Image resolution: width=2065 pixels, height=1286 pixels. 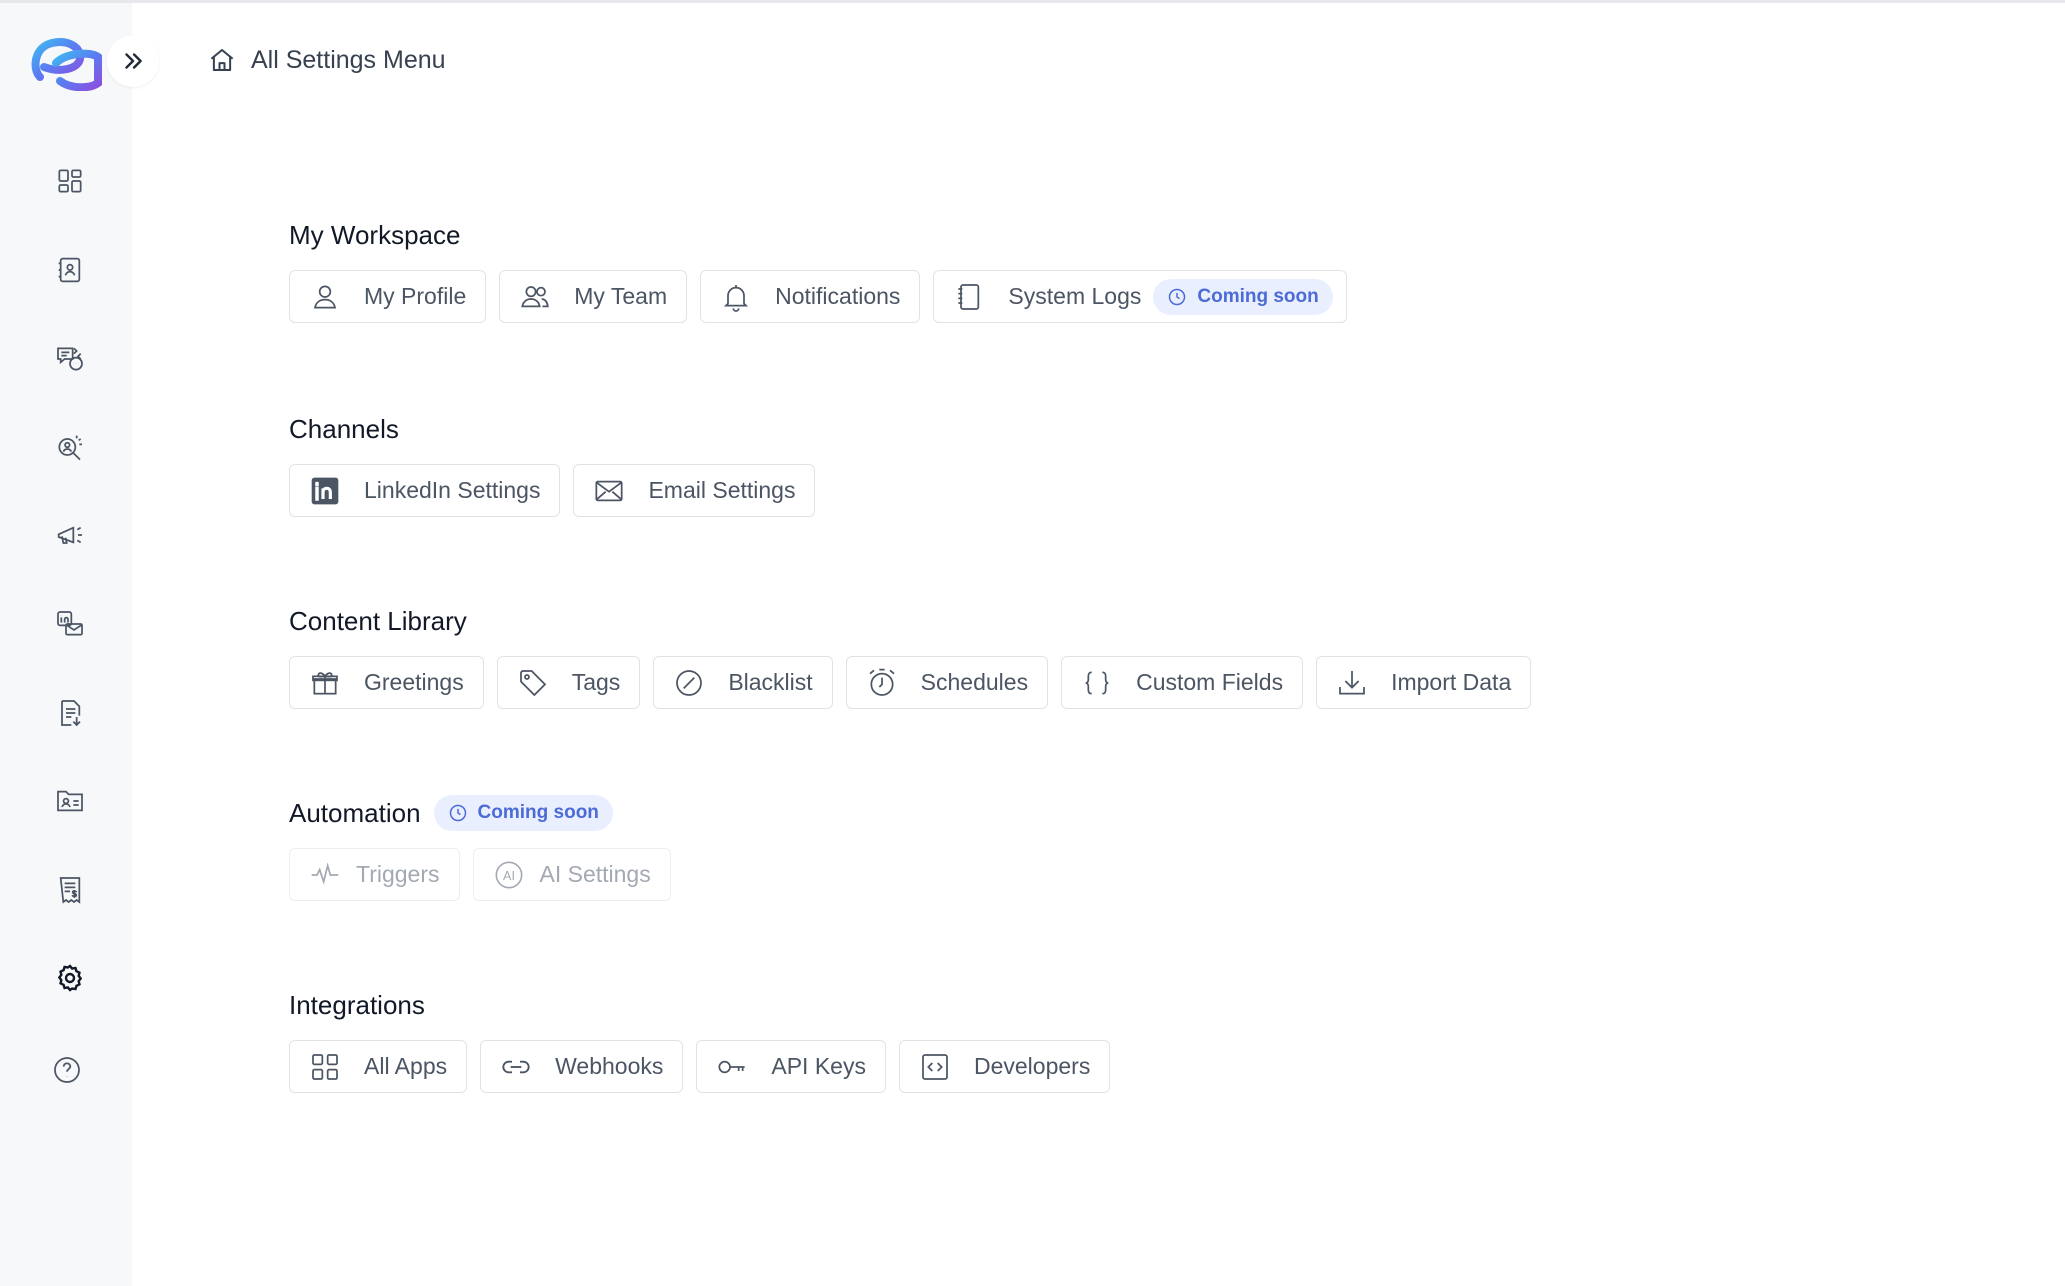 What do you see at coordinates (415, 296) in the screenshot?
I see `chip-label: My Profile` at bounding box center [415, 296].